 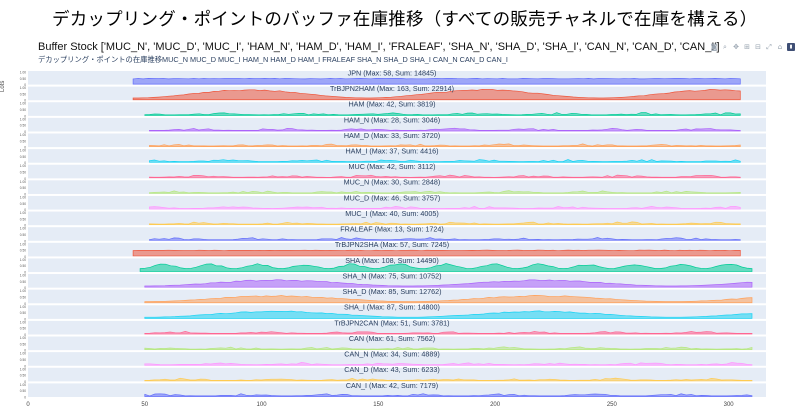 I want to click on subplot-label-SHA_D: SHA_D (Max: 85, Sum: 12762), so click(x=391, y=291).